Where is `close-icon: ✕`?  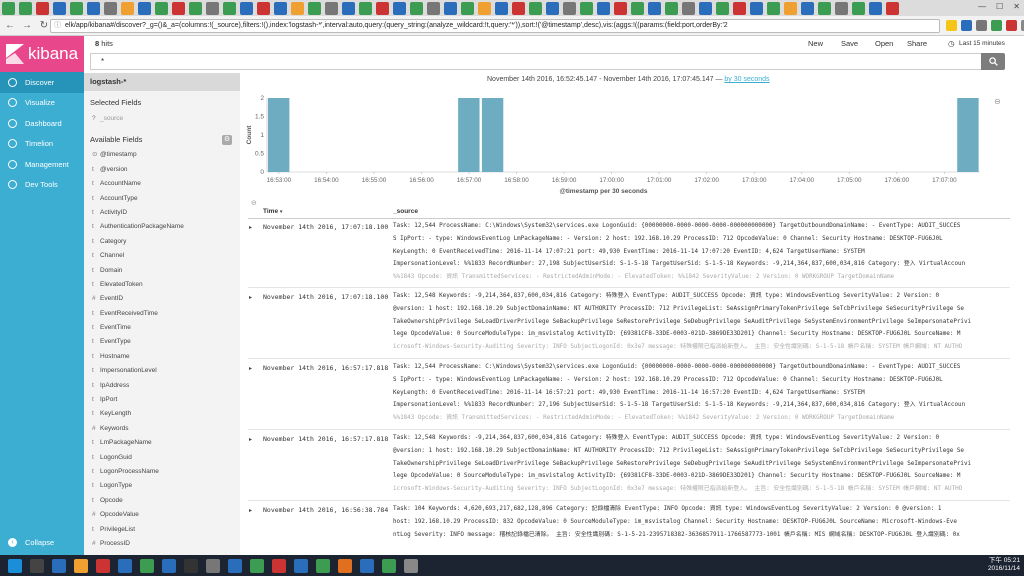 close-icon: ✕ is located at coordinates (1016, 6).